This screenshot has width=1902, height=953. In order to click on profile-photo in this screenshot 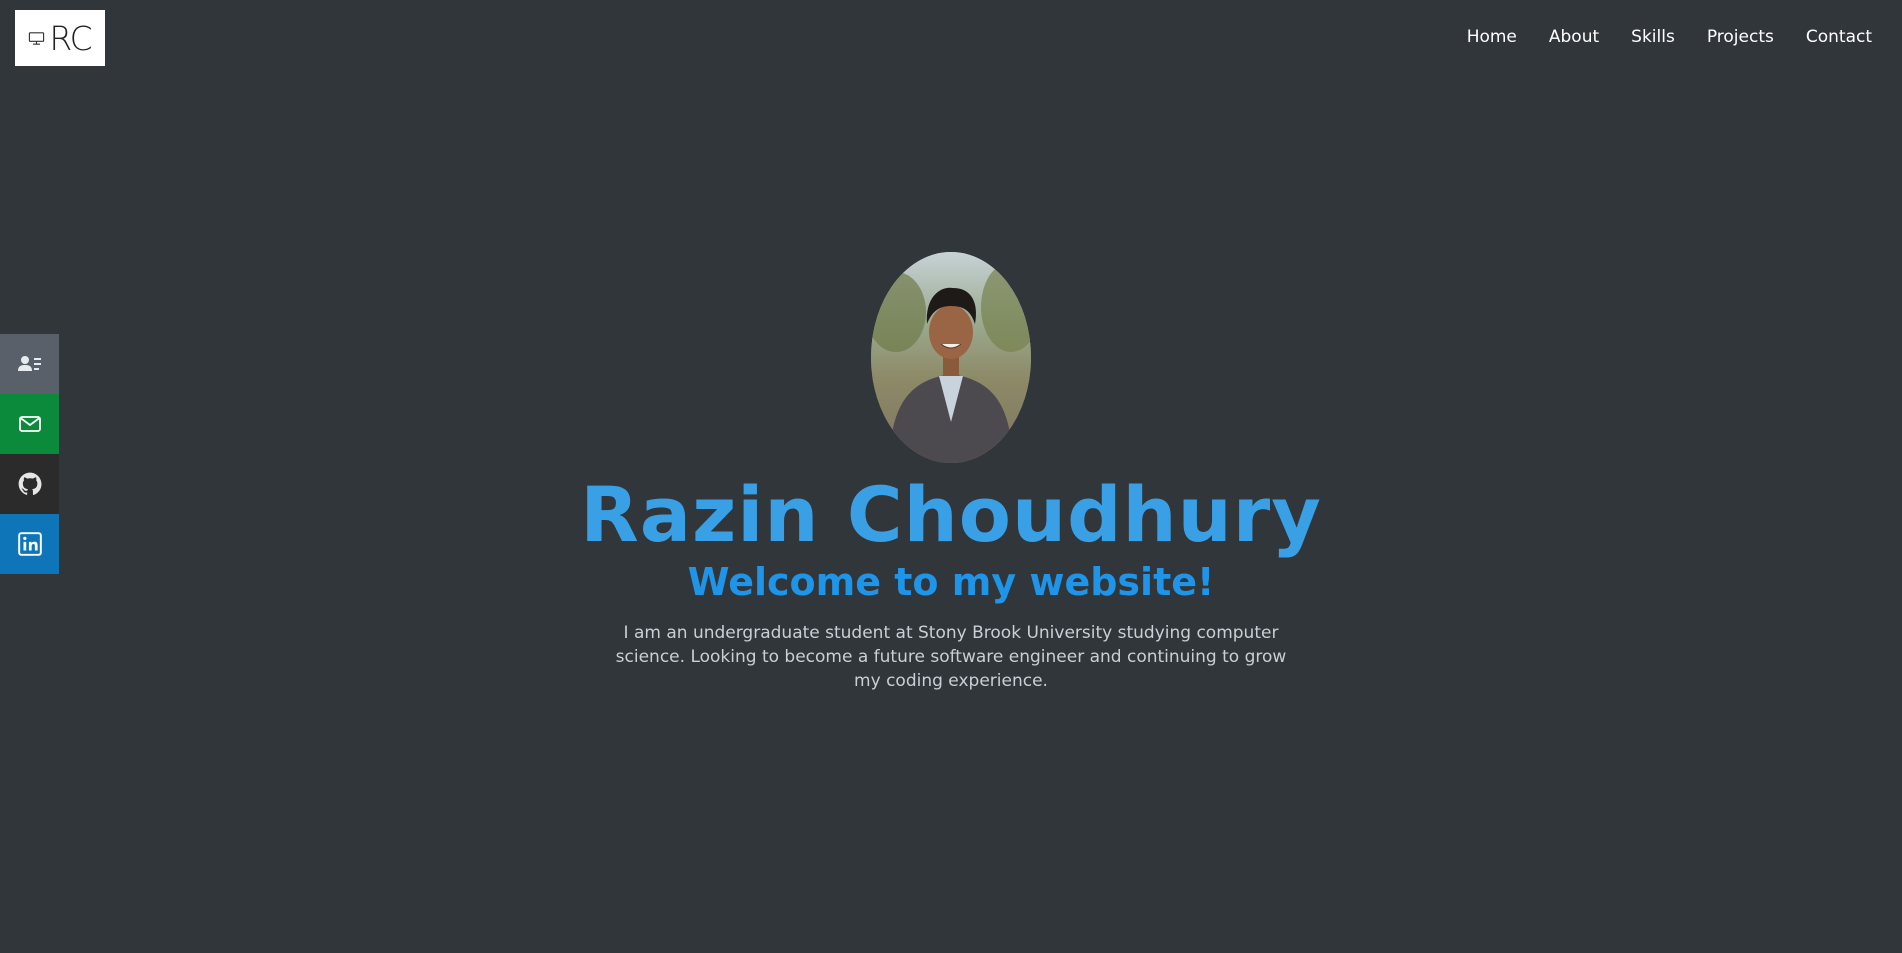, I will do `click(951, 357)`.